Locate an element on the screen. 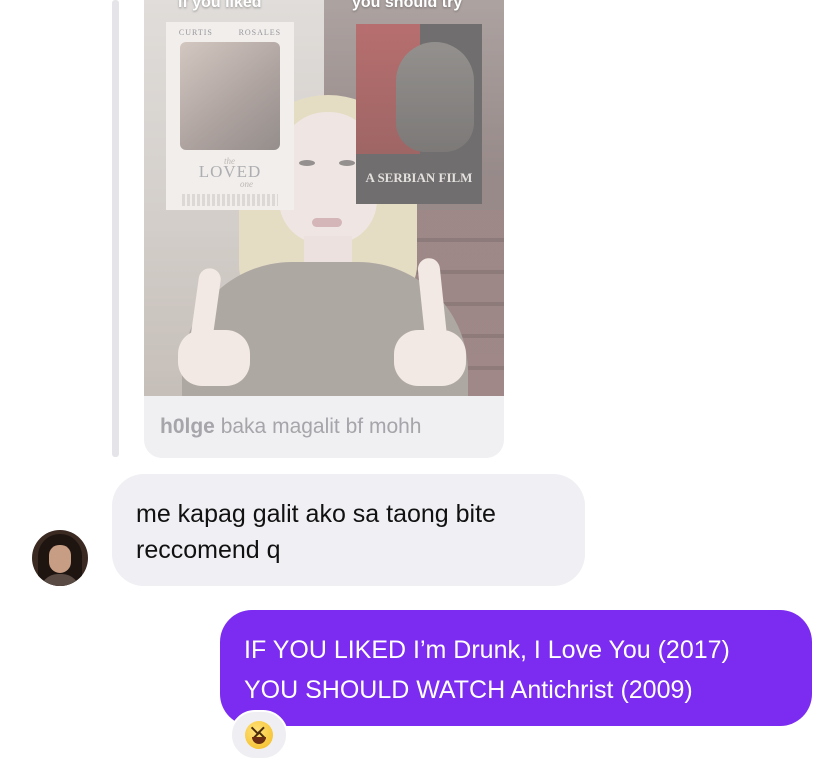 The width and height of the screenshot is (828, 768). emoji-mouth is located at coordinates (259, 740).